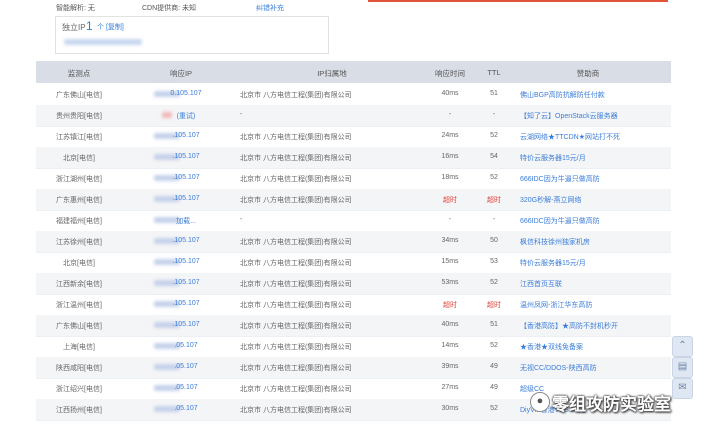 Image resolution: width=720 pixels, height=429 pixels. What do you see at coordinates (588, 73) in the screenshot?
I see `header-sponsor: 赞助商` at bounding box center [588, 73].